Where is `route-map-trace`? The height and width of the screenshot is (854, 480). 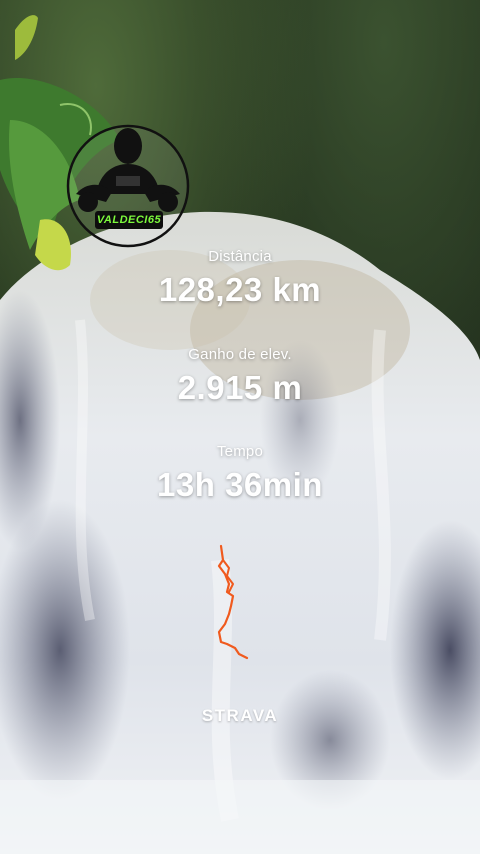 route-map-trace is located at coordinates (233, 602).